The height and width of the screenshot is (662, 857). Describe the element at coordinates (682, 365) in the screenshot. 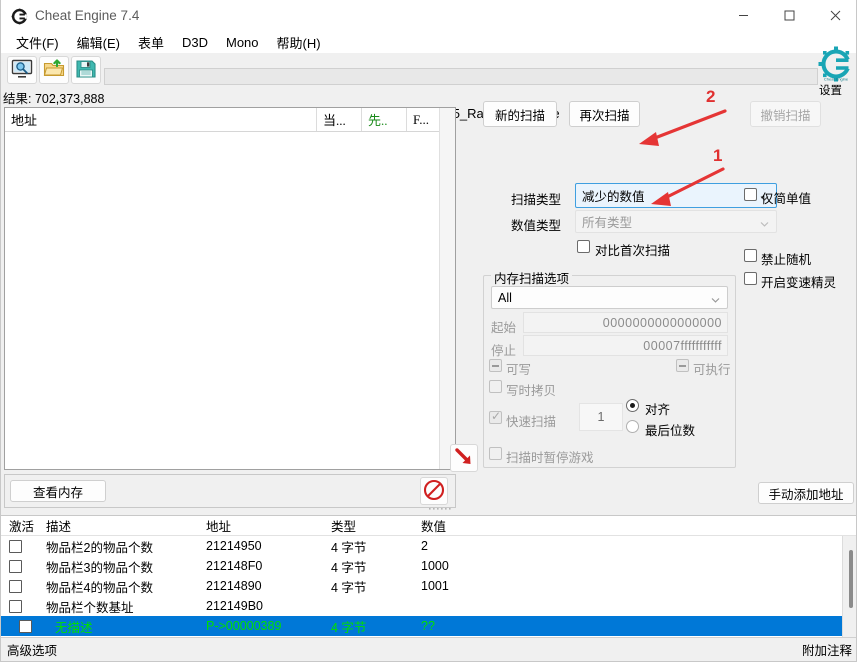

I see `executable-checkbox` at that location.